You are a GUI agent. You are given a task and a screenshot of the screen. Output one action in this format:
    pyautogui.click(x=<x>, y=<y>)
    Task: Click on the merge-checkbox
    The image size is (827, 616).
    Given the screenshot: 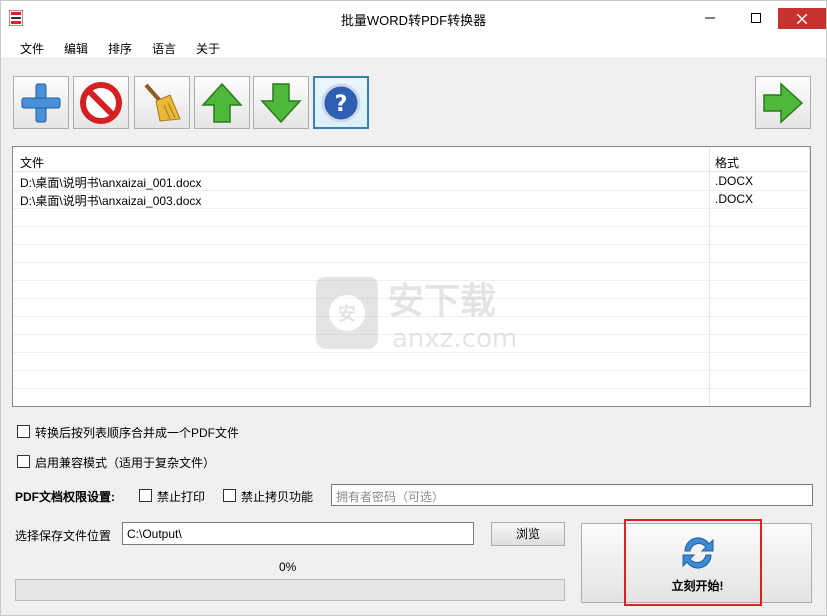 What is the action you would take?
    pyautogui.click(x=23, y=431)
    